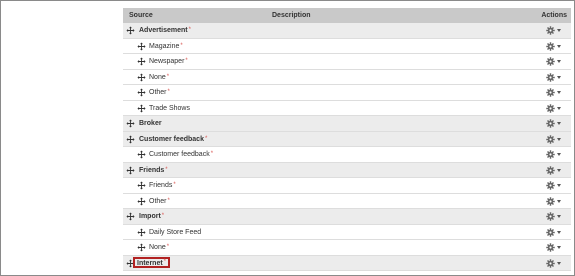 The height and width of the screenshot is (276, 575). I want to click on source-group-row: Friends*, so click(347, 170).